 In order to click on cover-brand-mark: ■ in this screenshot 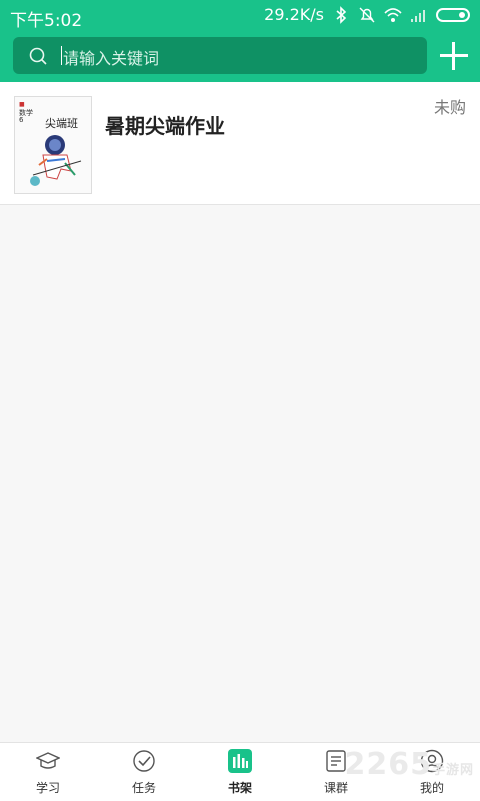, I will do `click(22, 104)`.